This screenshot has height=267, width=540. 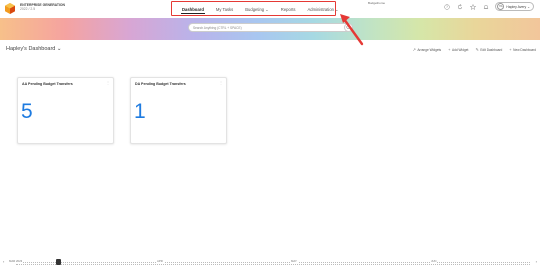 I want to click on new-dashboard-button: + New Dashboard, so click(x=522, y=49).